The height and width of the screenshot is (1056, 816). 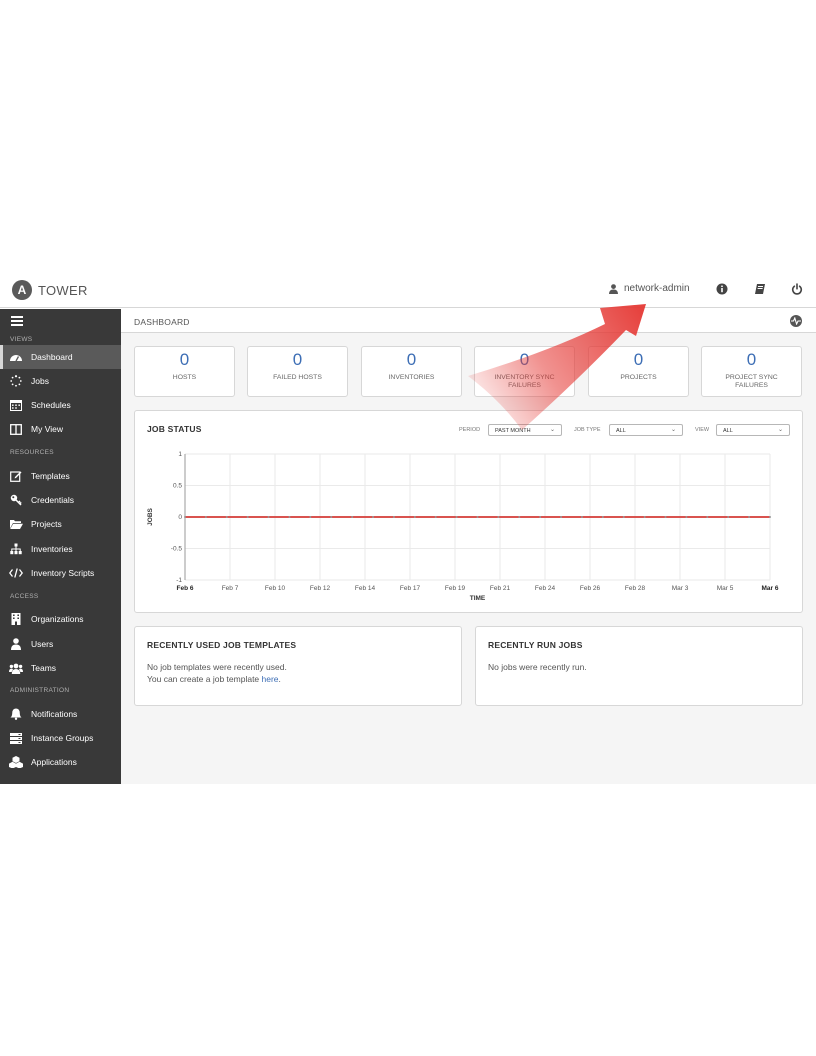 I want to click on documentation-button, so click(x=760, y=291).